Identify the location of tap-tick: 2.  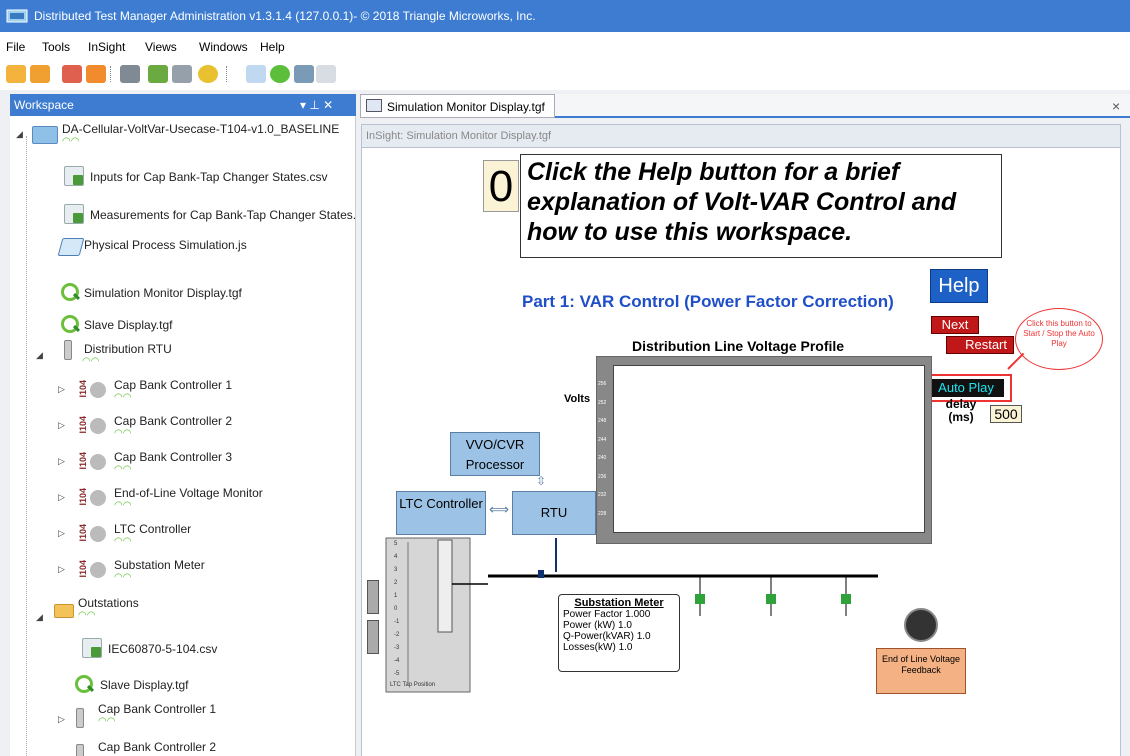
(396, 583).